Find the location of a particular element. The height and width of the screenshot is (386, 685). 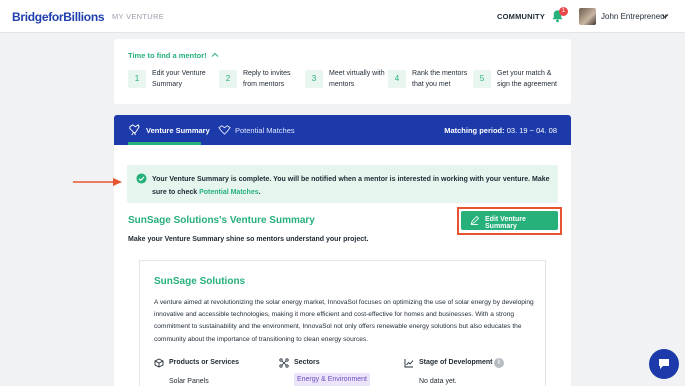

products-value: Solar Panels is located at coordinates (189, 381).